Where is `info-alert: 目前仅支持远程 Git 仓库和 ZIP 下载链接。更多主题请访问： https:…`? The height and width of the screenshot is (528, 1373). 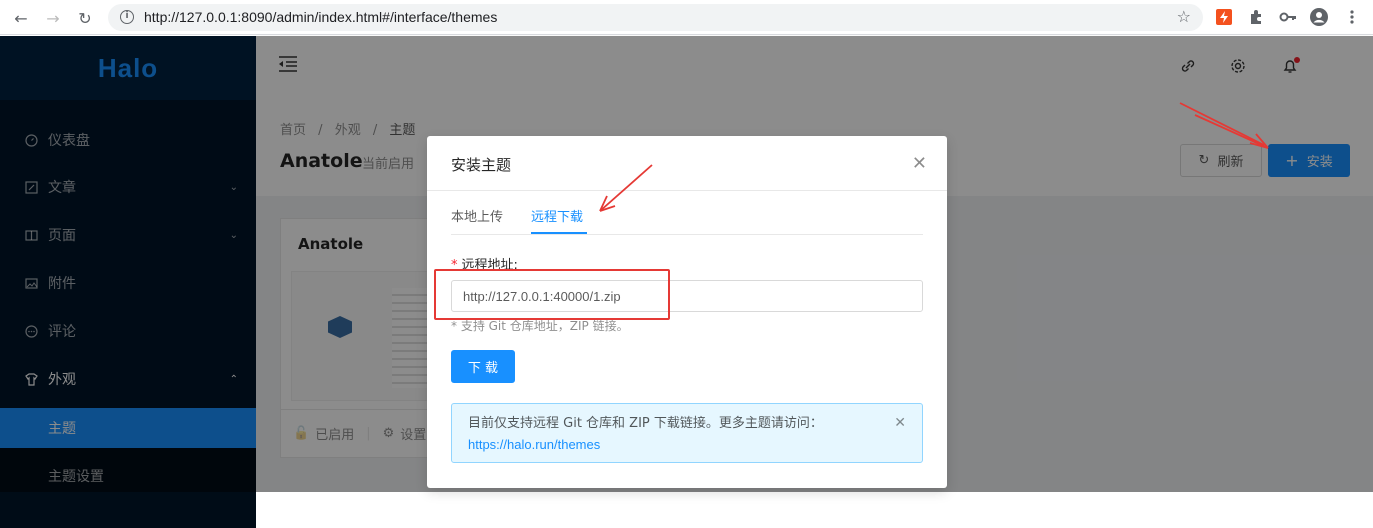 info-alert: 目前仅支持远程 Git 仓库和 ZIP 下载链接。更多主题请访问： https:… is located at coordinates (687, 433).